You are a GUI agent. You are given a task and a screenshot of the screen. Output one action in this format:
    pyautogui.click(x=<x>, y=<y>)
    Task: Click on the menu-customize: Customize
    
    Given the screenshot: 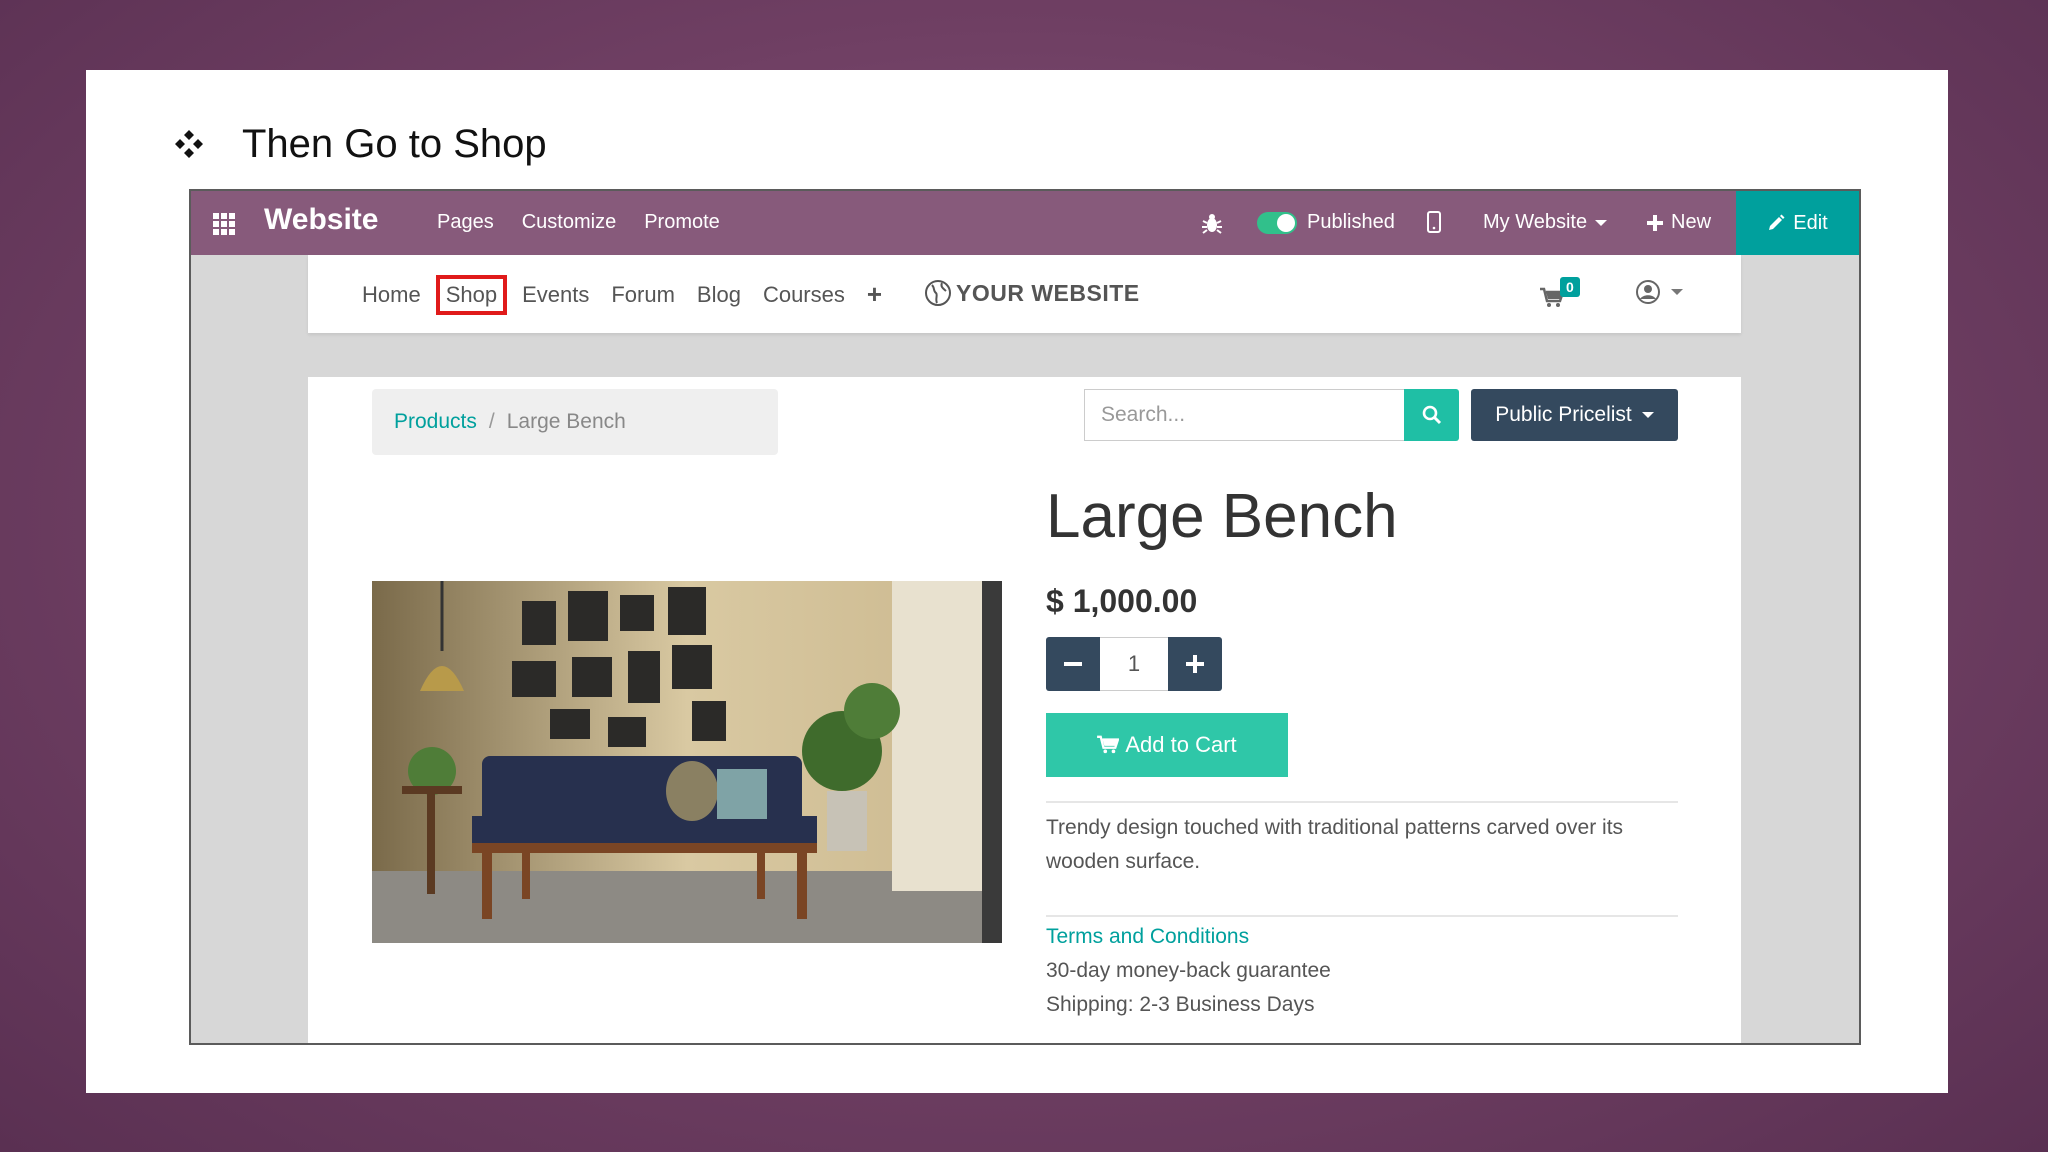 What is the action you would take?
    pyautogui.click(x=569, y=222)
    